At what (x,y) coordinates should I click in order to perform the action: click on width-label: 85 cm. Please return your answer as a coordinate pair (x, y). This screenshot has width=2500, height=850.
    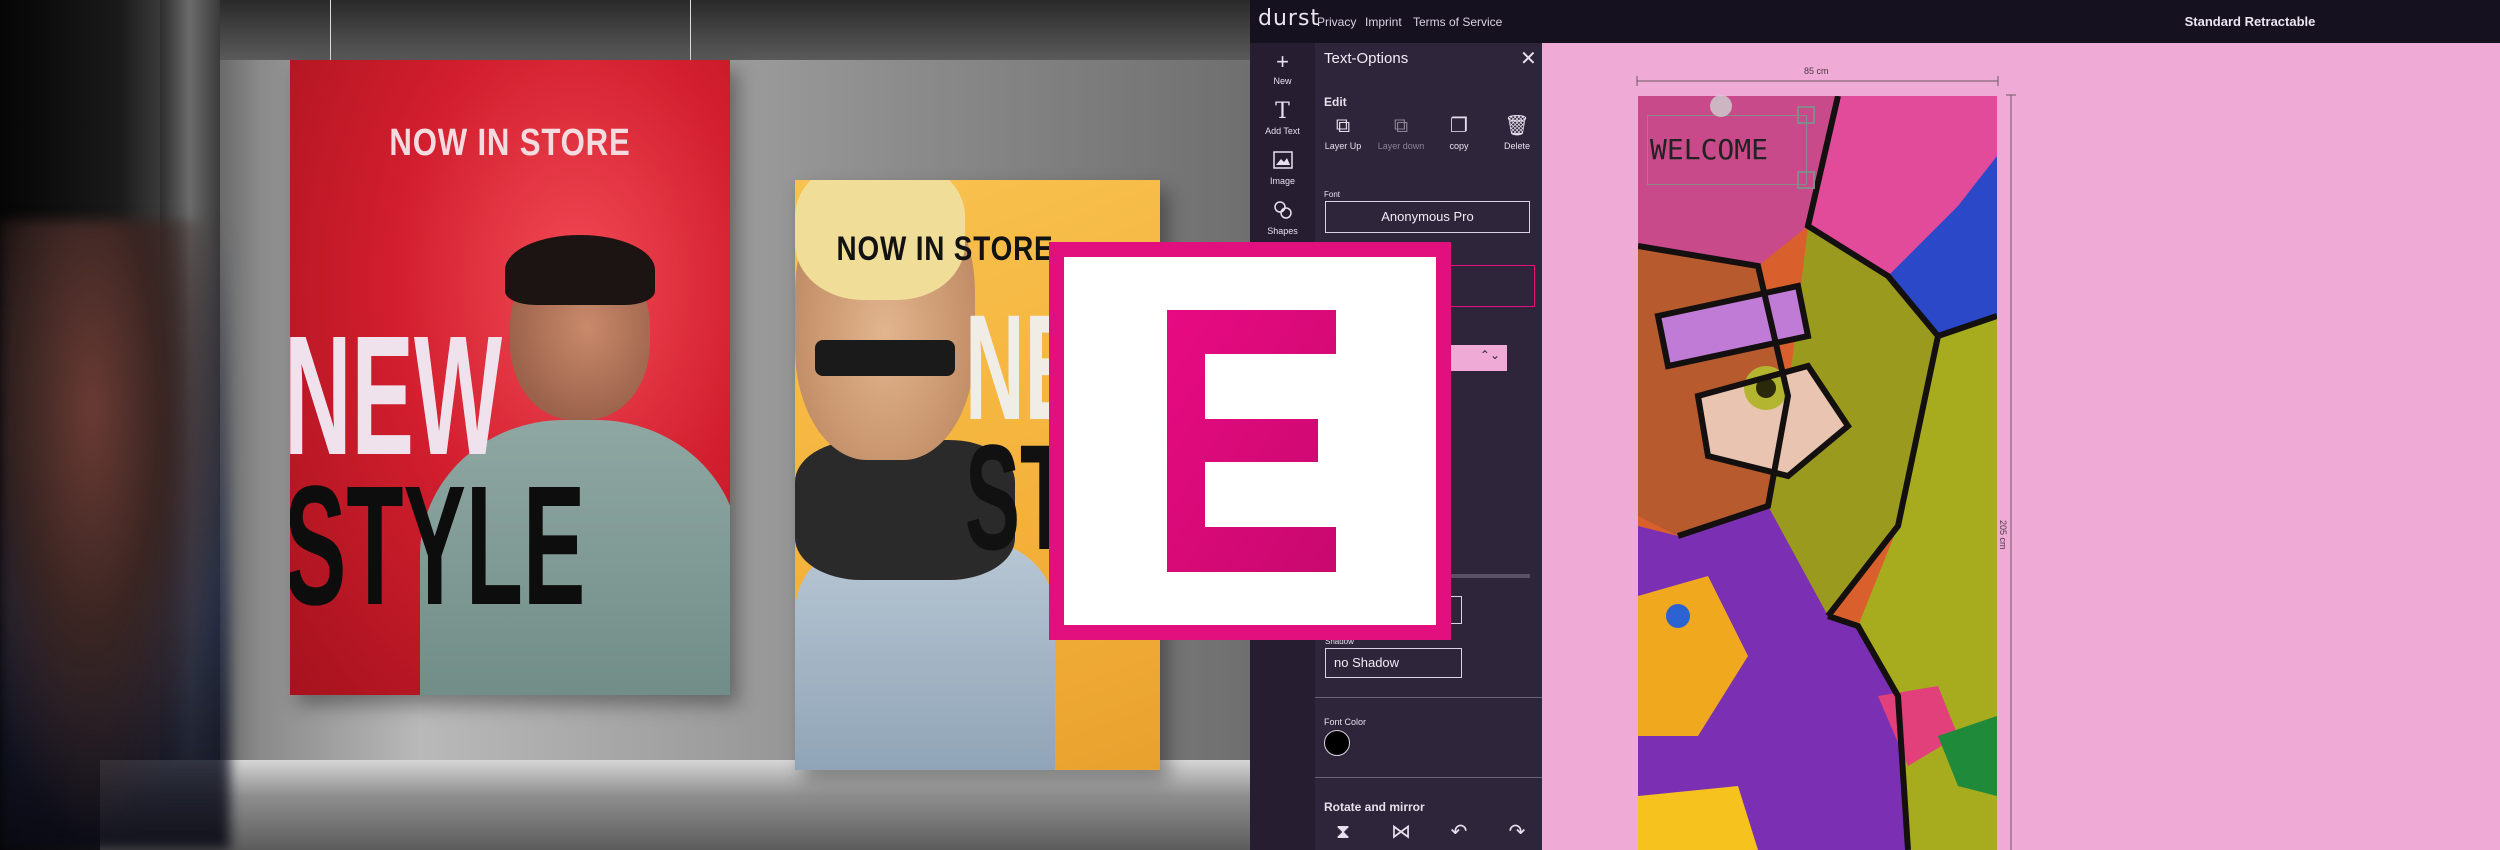
    Looking at the image, I should click on (1816, 71).